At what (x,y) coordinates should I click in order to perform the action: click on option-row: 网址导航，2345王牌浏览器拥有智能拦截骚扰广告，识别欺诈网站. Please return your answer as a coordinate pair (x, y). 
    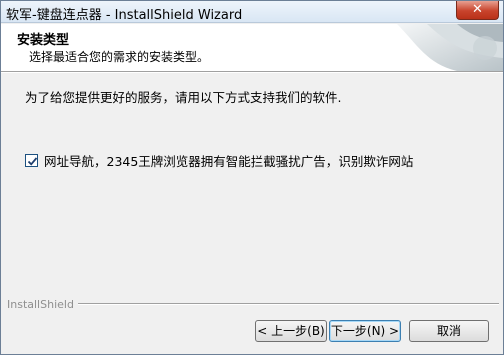
    Looking at the image, I should click on (219, 160).